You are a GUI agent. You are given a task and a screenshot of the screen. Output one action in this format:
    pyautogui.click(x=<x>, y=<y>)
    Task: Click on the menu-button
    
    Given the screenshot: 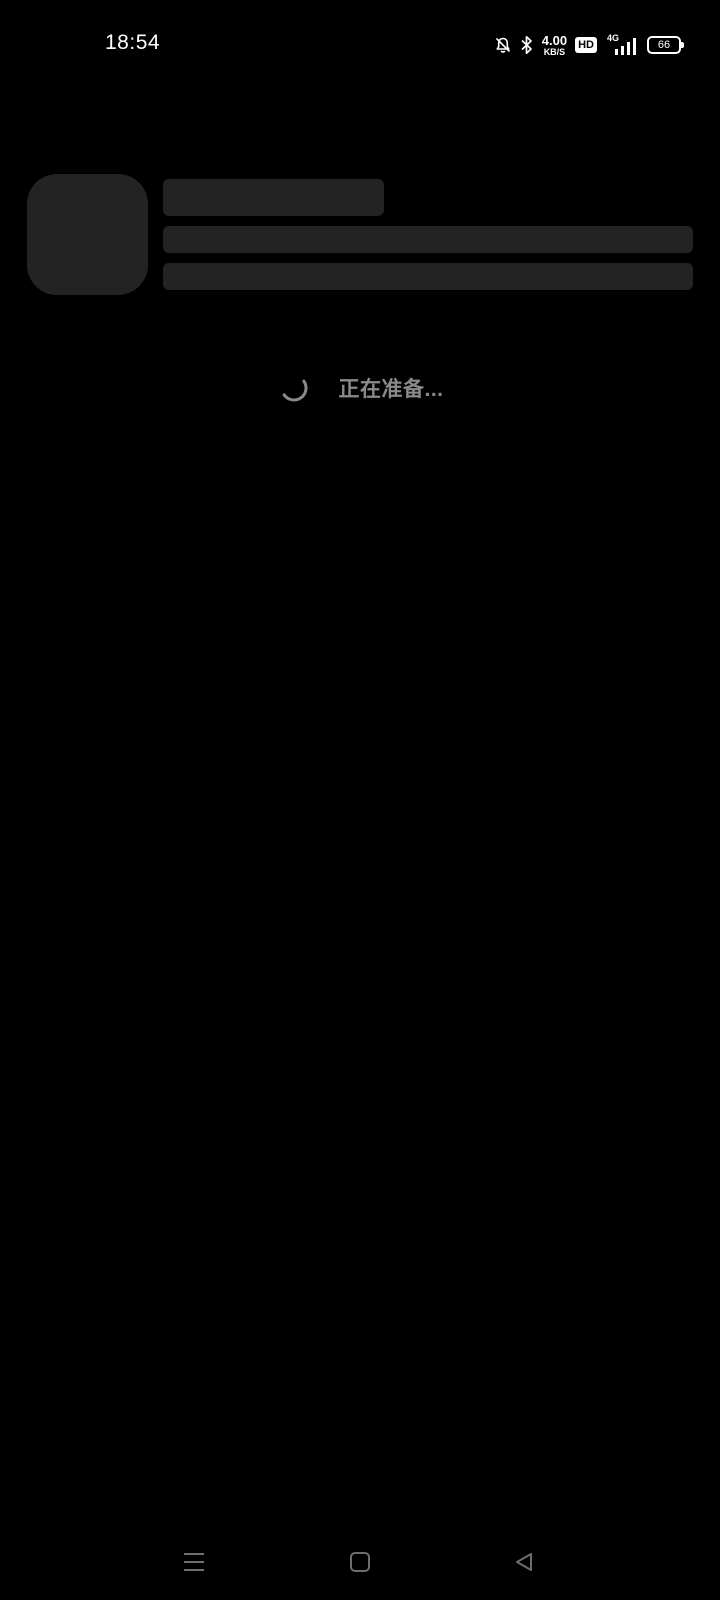 What is the action you would take?
    pyautogui.click(x=194, y=1562)
    